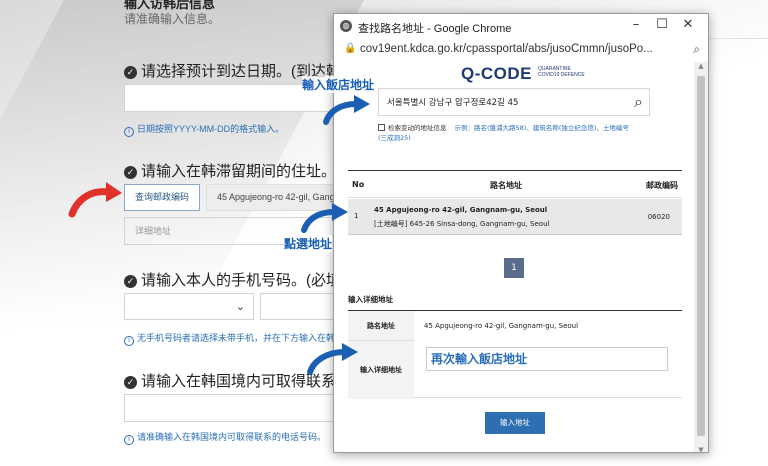 The width and height of the screenshot is (768, 466). What do you see at coordinates (240, 170) in the screenshot?
I see `question-address: ✓ 请输入在韩滞留期间的住址。(必` at bounding box center [240, 170].